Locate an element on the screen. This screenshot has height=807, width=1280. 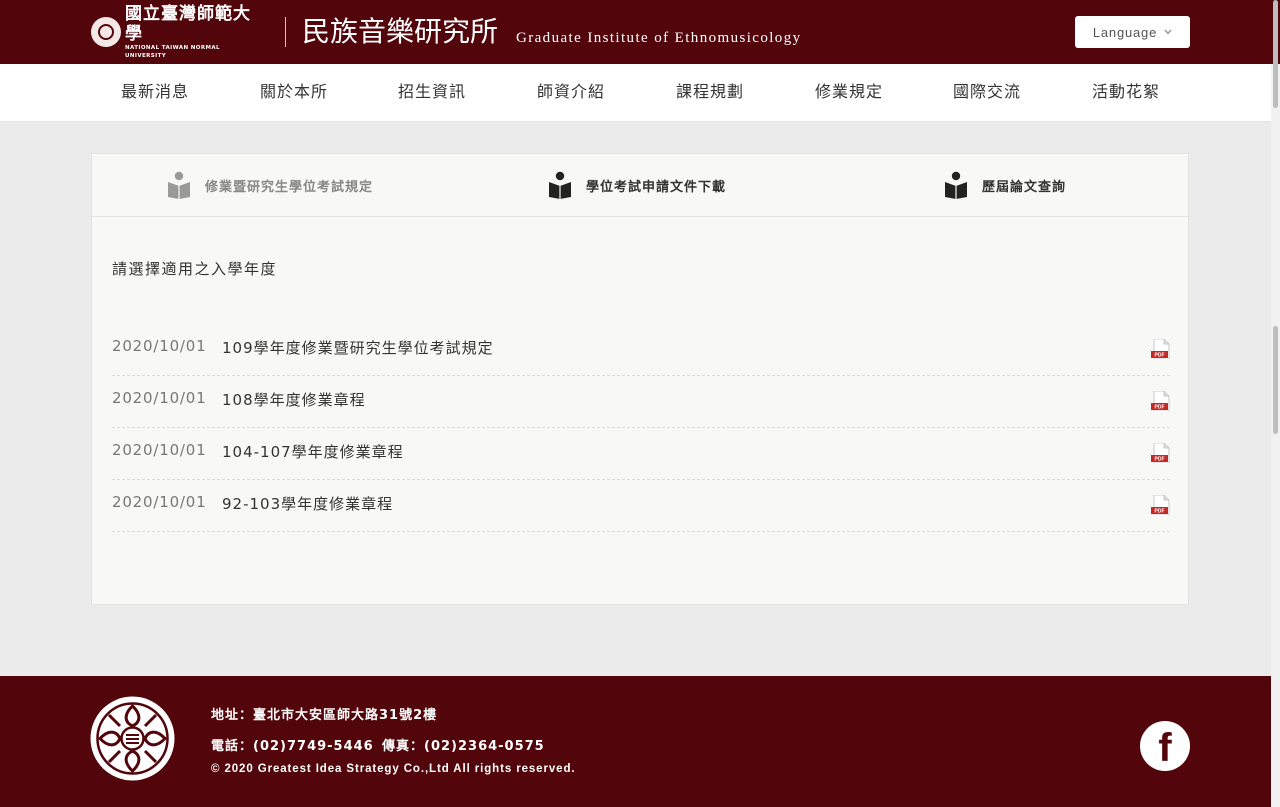
footer-phone: 電話：(02)7749-5446 is located at coordinates (292, 746).